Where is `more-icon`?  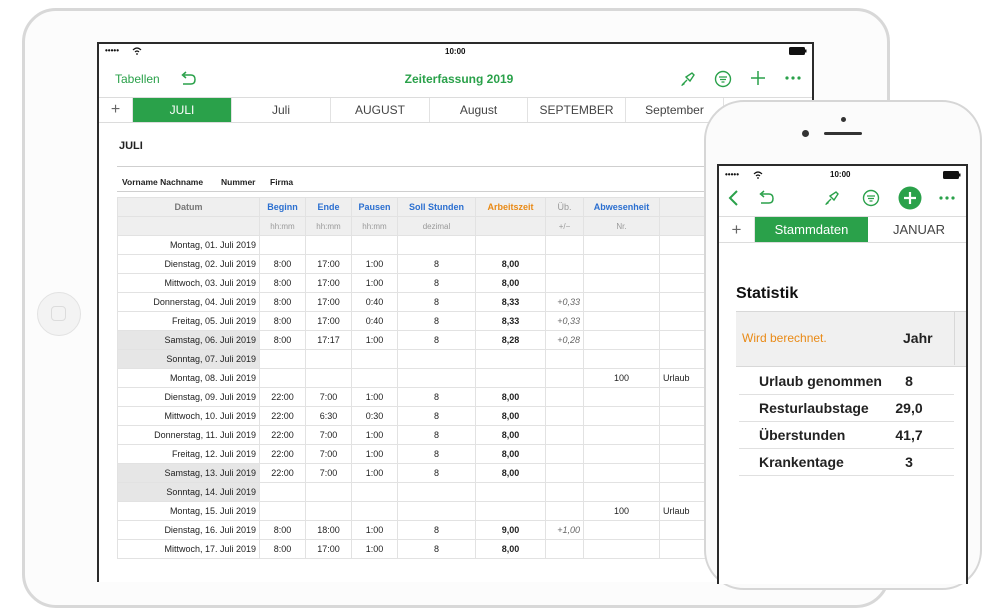
more-icon is located at coordinates (793, 78).